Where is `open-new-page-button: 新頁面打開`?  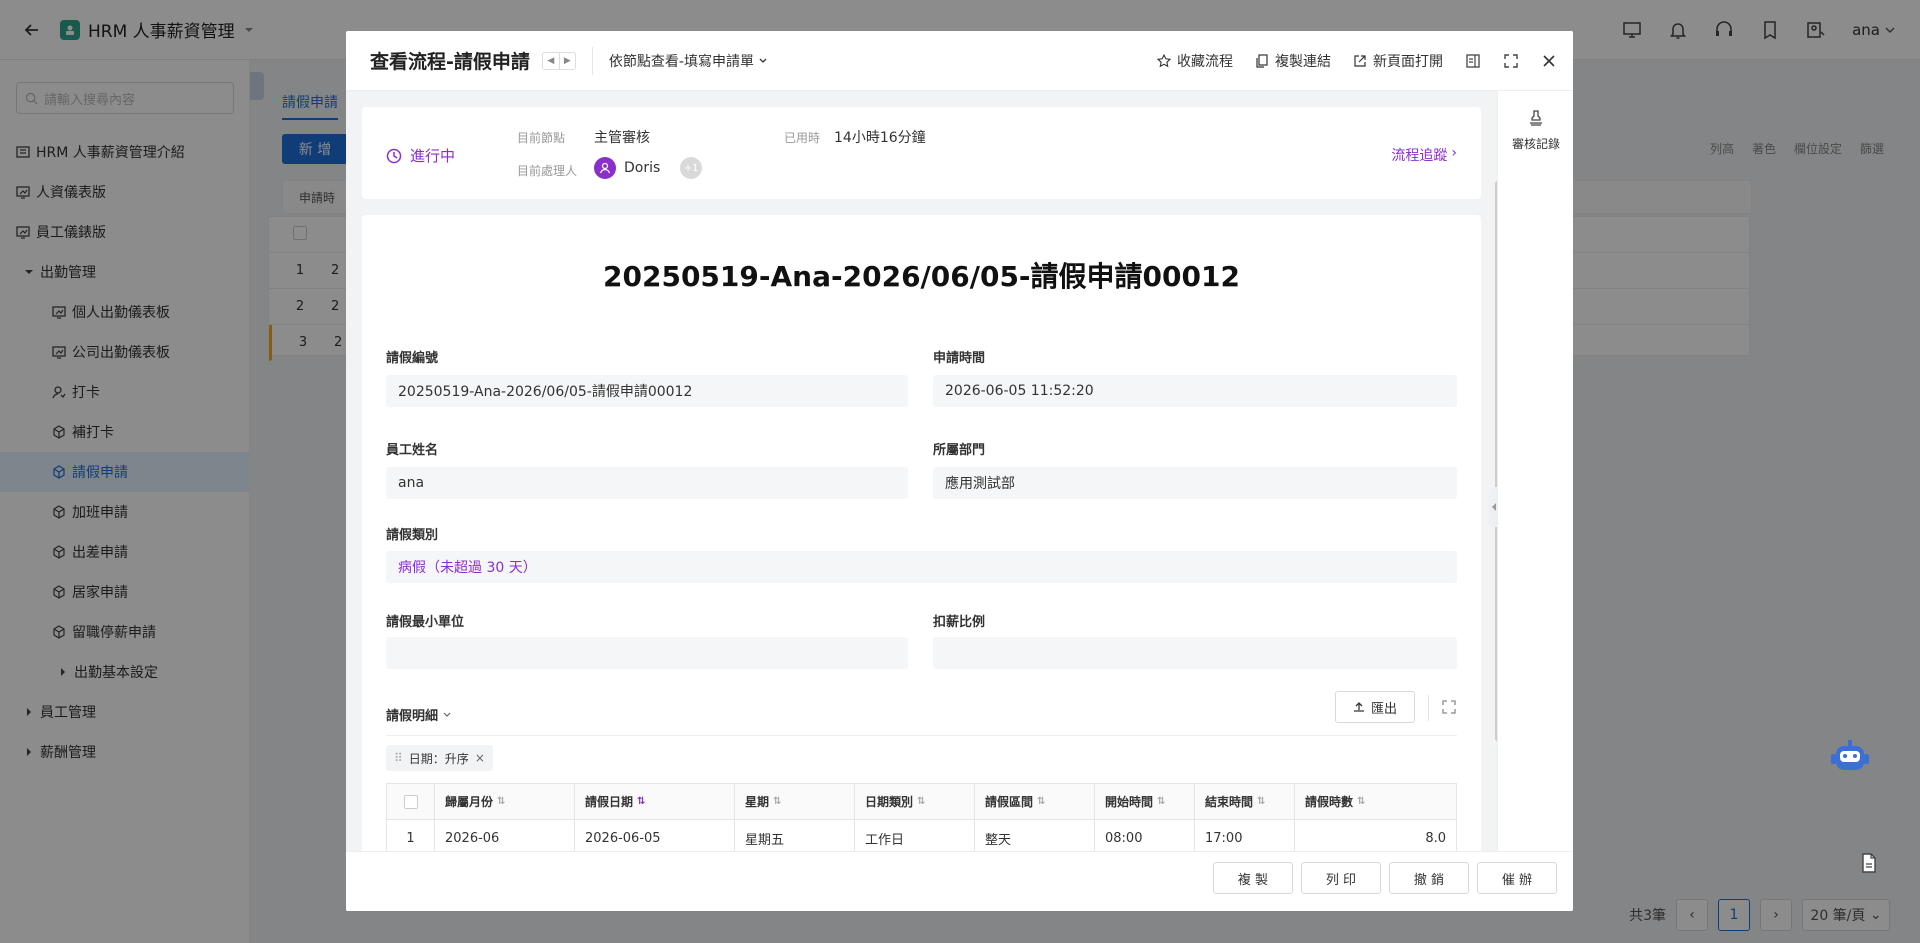
open-new-page-button: 新頁面打開 is located at coordinates (1398, 61).